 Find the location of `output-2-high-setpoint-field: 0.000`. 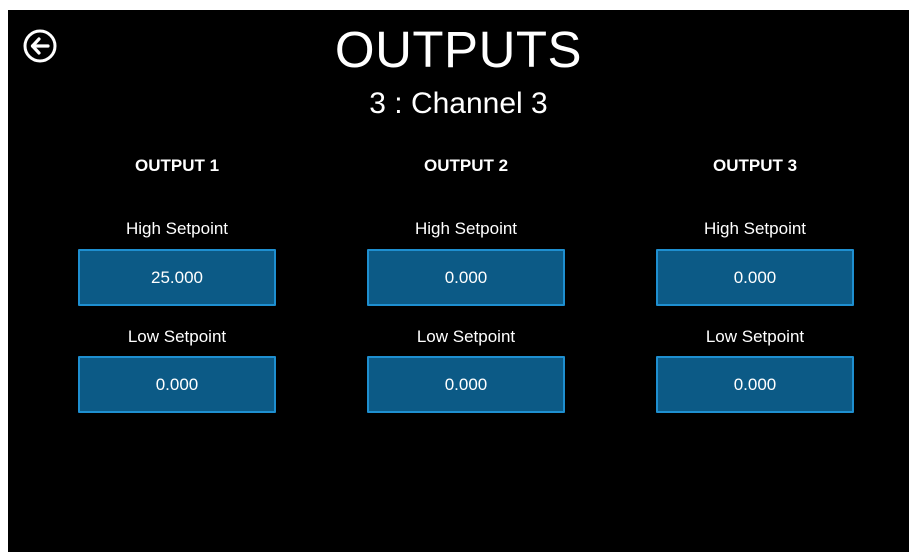

output-2-high-setpoint-field: 0.000 is located at coordinates (466, 277).